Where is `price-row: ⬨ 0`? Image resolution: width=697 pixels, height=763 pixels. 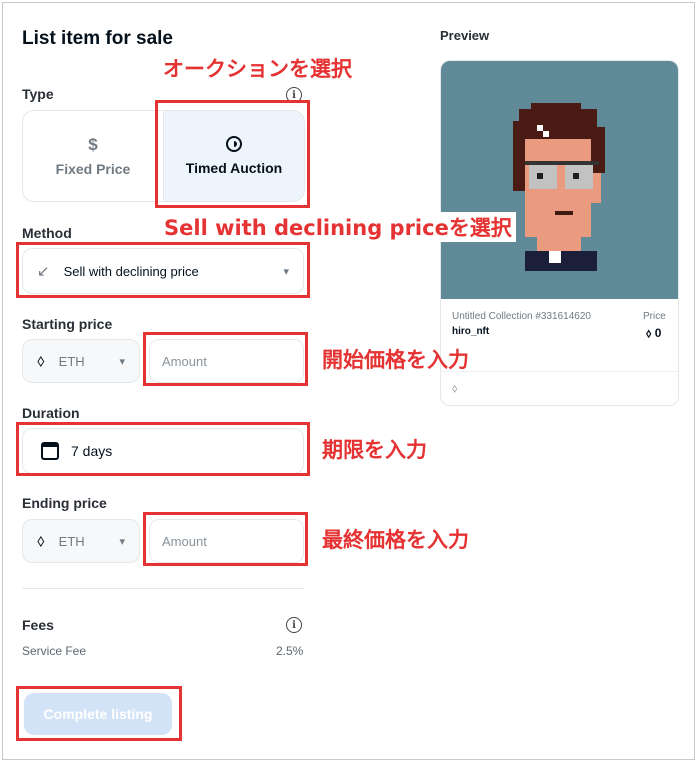
price-row: ⬨ 0 is located at coordinates (653, 333).